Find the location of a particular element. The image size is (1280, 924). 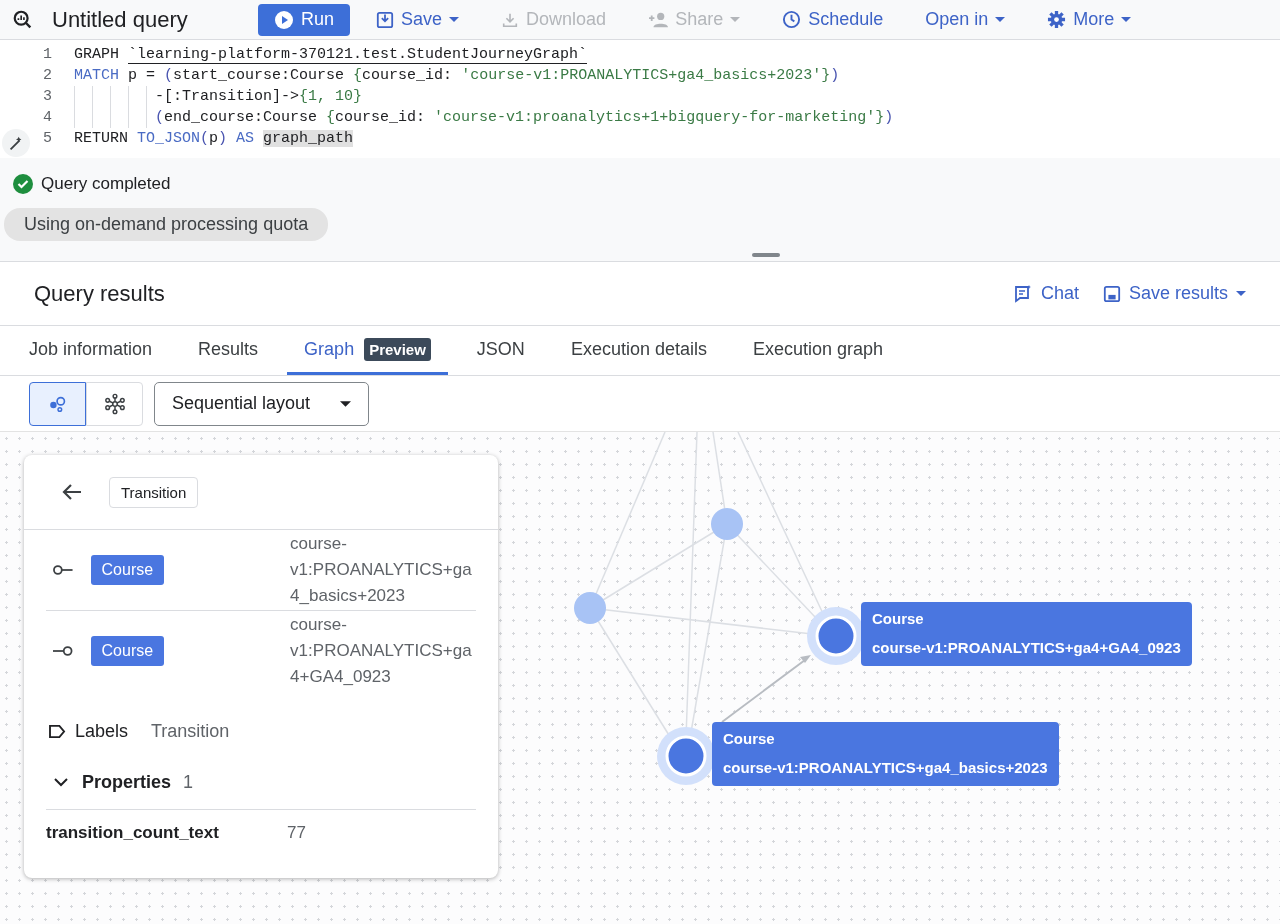

labels-title: Labels is located at coordinates (102, 731).